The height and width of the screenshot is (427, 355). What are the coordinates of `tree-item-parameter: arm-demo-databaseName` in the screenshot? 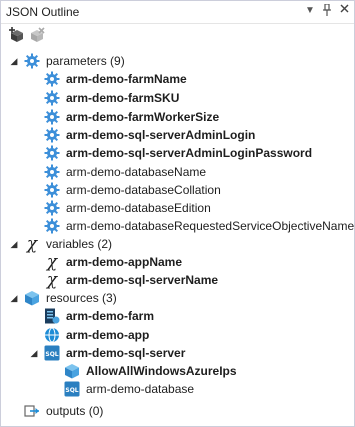 It's located at (177, 172).